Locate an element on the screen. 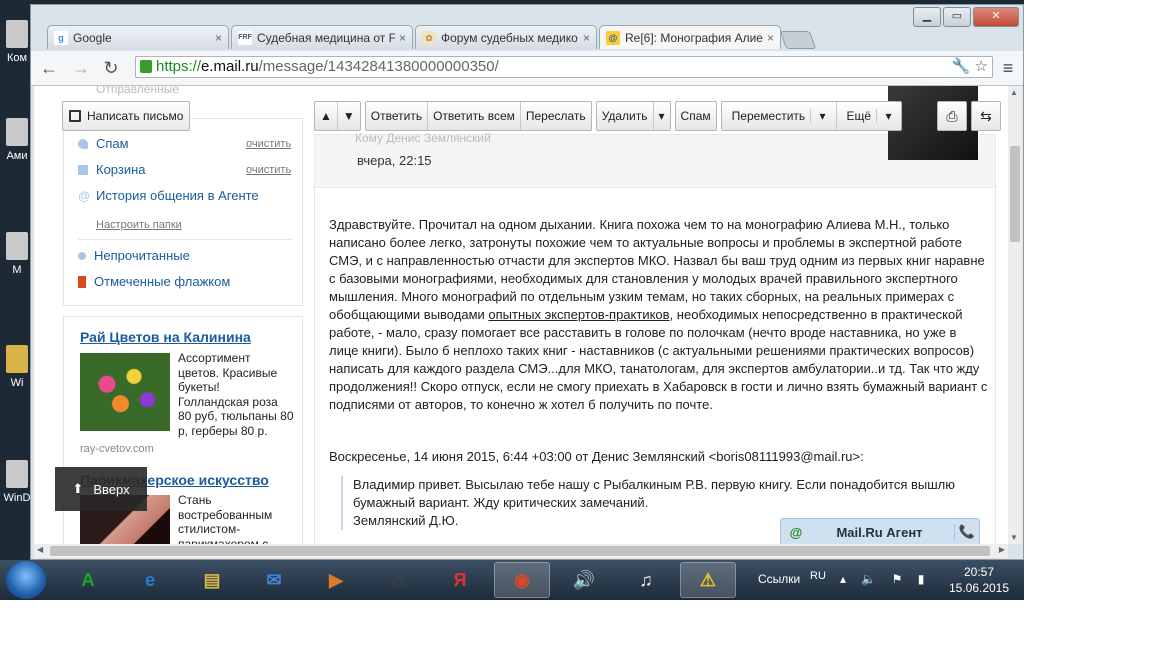  tray-icons: ▴ 🔈 ⚑ ▮ is located at coordinates (885, 579).